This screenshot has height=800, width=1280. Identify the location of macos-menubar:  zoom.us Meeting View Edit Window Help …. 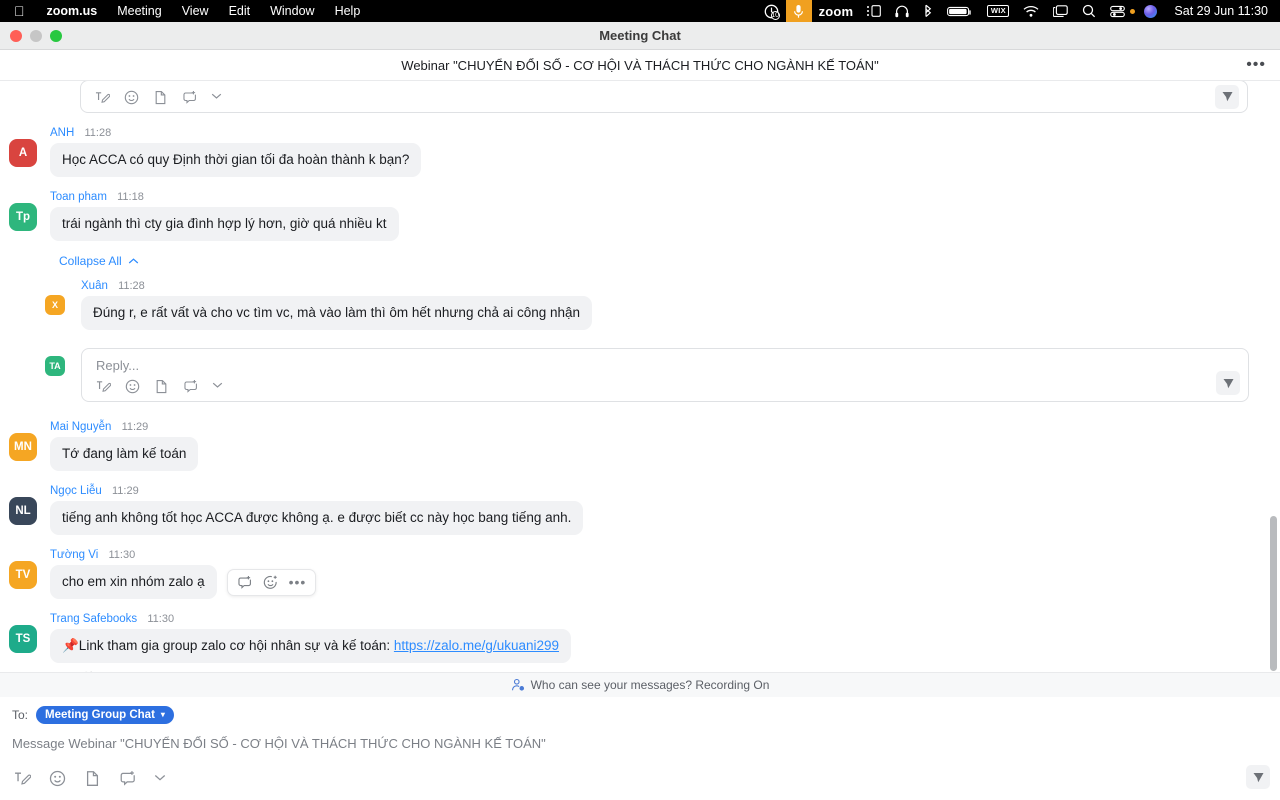
(640, 11).